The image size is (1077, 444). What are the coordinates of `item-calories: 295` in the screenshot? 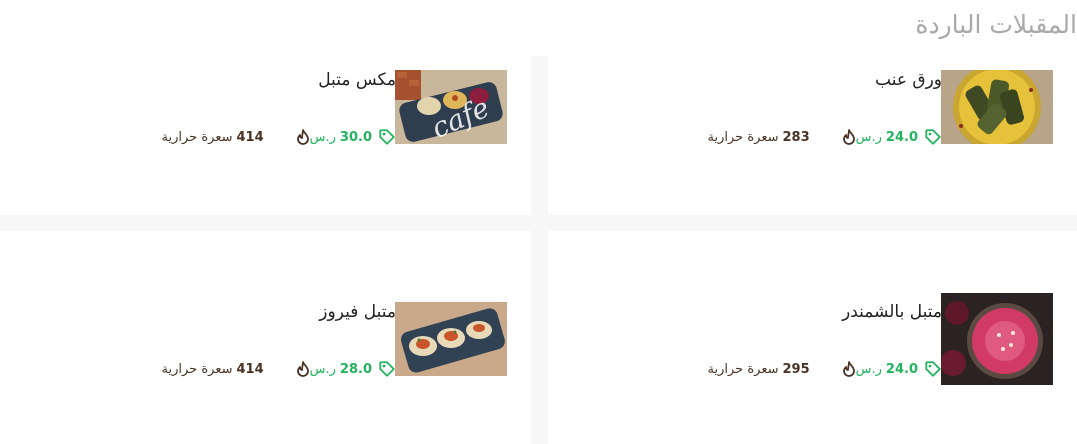 It's located at (796, 369).